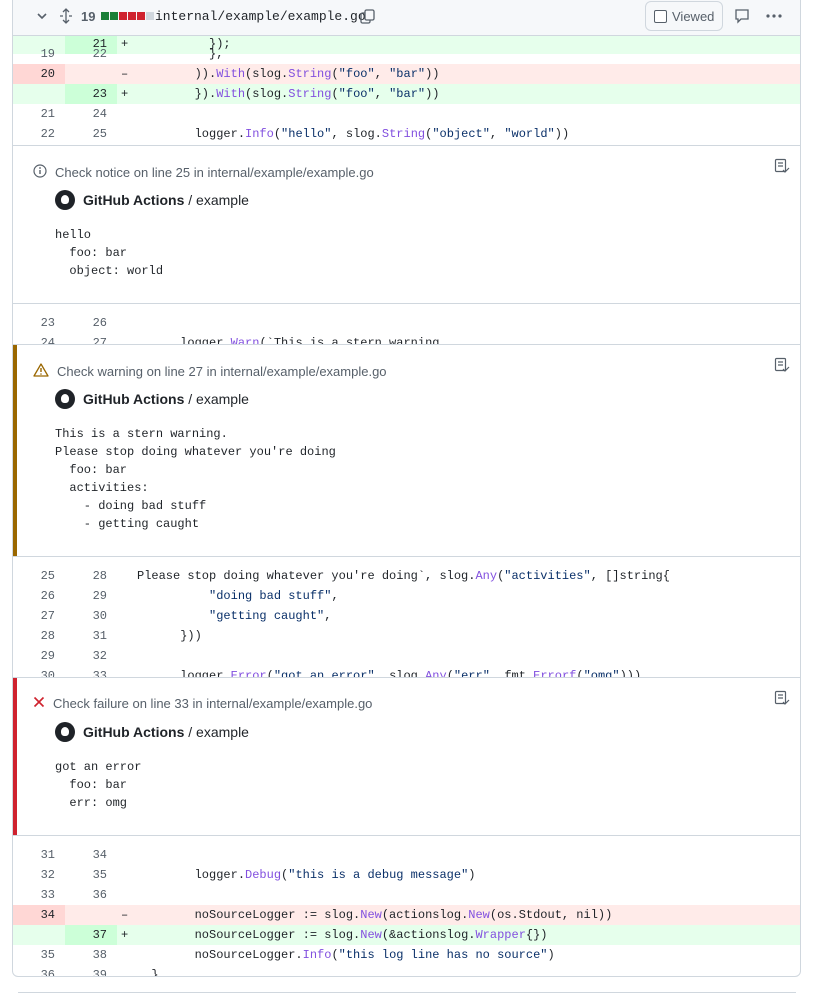 Image resolution: width=816 pixels, height=993 pixels. I want to click on new-line-number: 22, so click(91, 54).